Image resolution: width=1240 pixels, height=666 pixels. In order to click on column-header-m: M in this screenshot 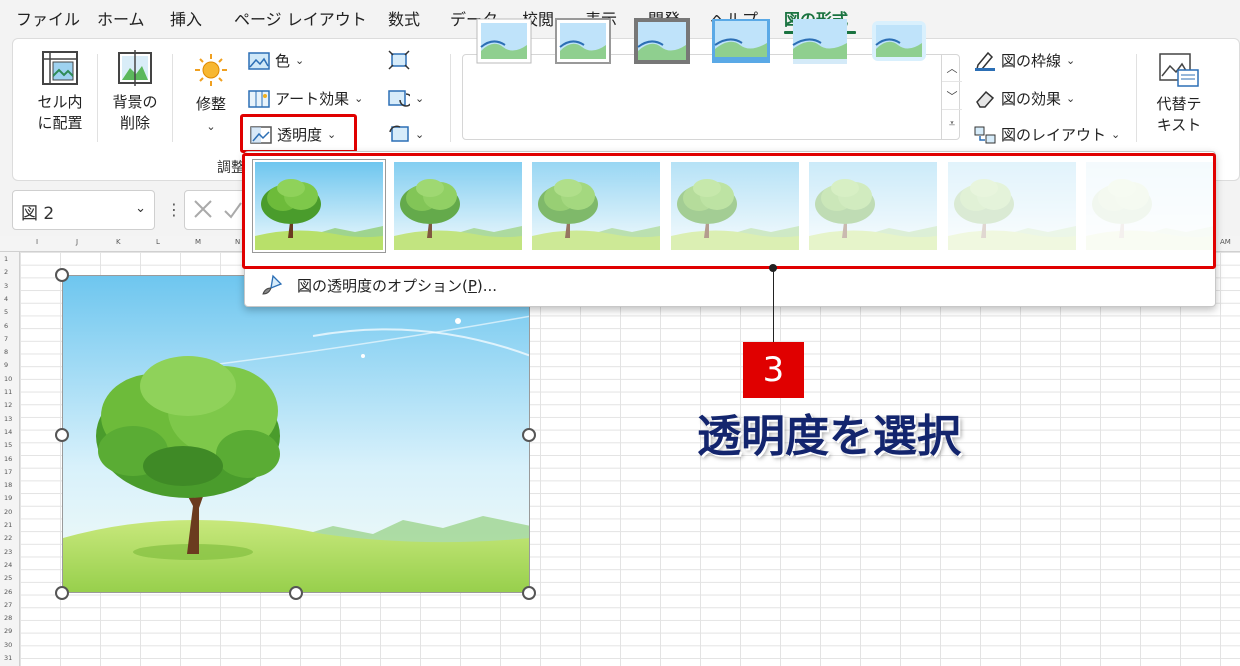, I will do `click(198, 242)`.